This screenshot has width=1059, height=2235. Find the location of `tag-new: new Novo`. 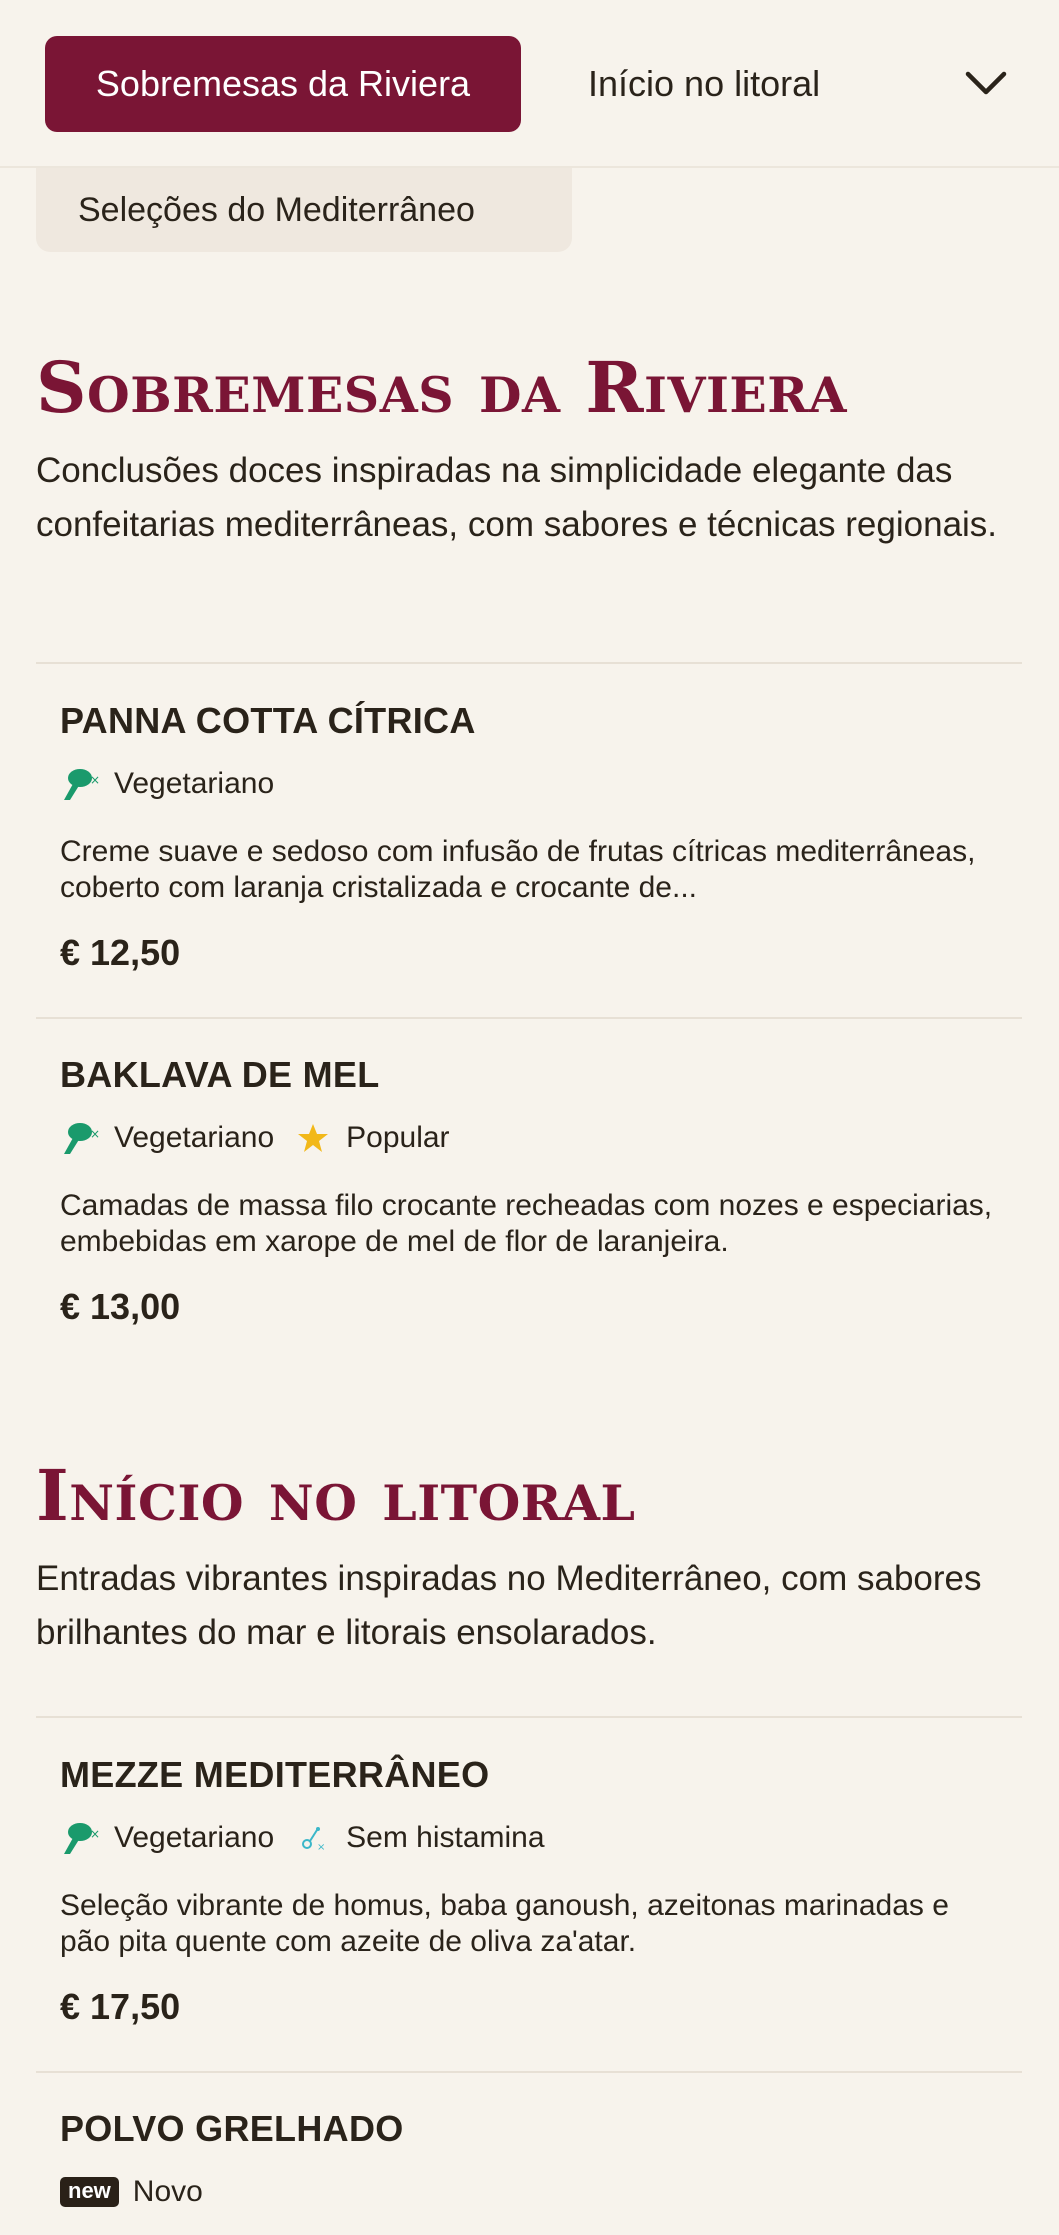

tag-new: new Novo is located at coordinates (131, 2192).